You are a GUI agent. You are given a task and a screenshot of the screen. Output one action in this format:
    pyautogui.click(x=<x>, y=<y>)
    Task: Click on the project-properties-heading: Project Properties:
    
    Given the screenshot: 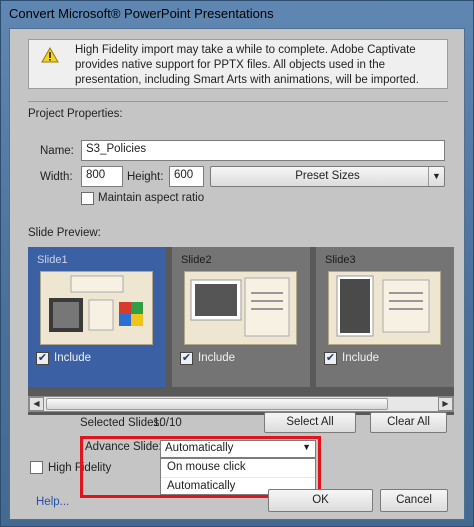 What is the action you would take?
    pyautogui.click(x=75, y=114)
    